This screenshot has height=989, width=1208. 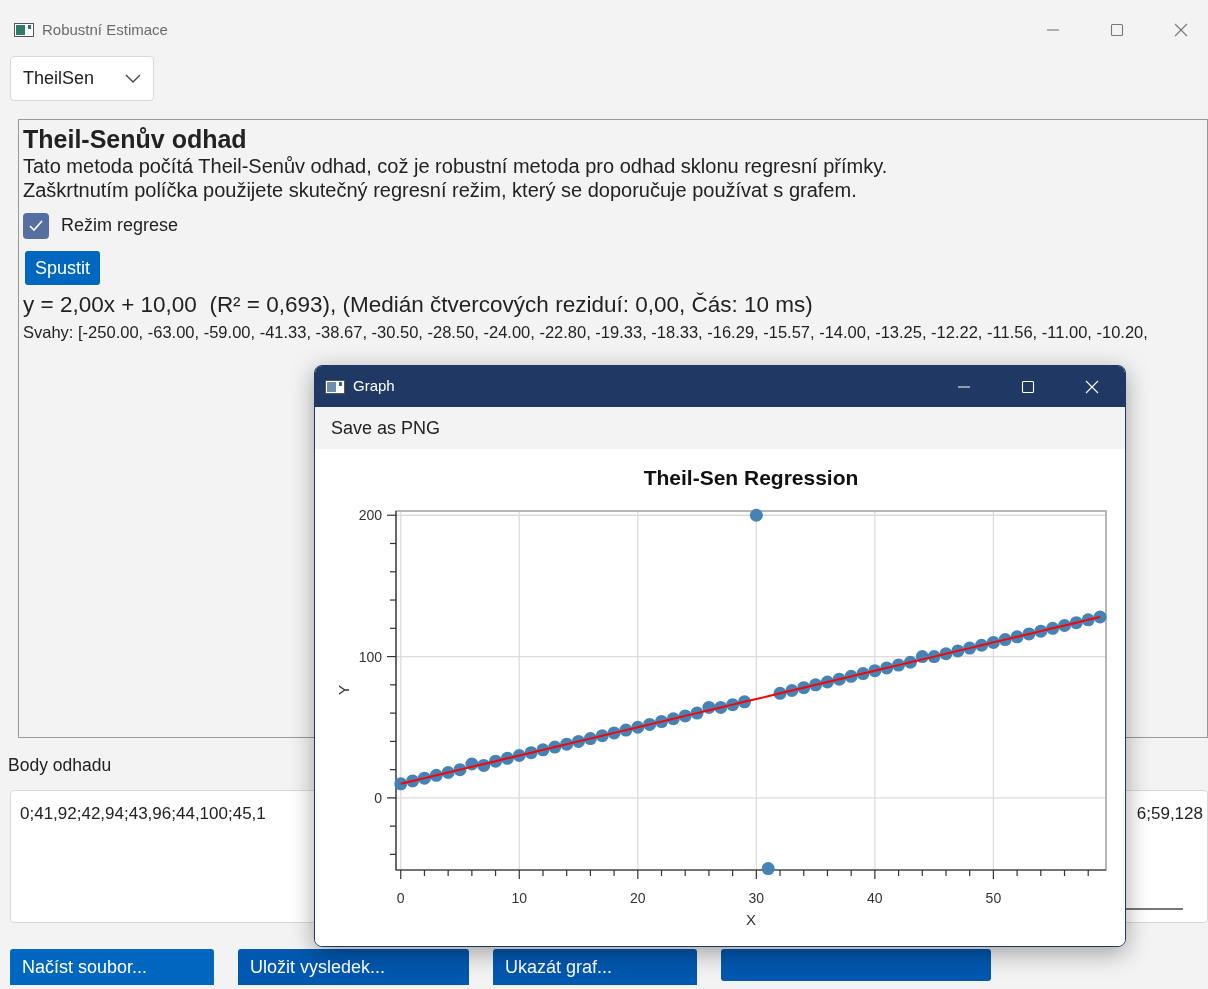 I want to click on axis-tick-label: 200, so click(x=370, y=515).